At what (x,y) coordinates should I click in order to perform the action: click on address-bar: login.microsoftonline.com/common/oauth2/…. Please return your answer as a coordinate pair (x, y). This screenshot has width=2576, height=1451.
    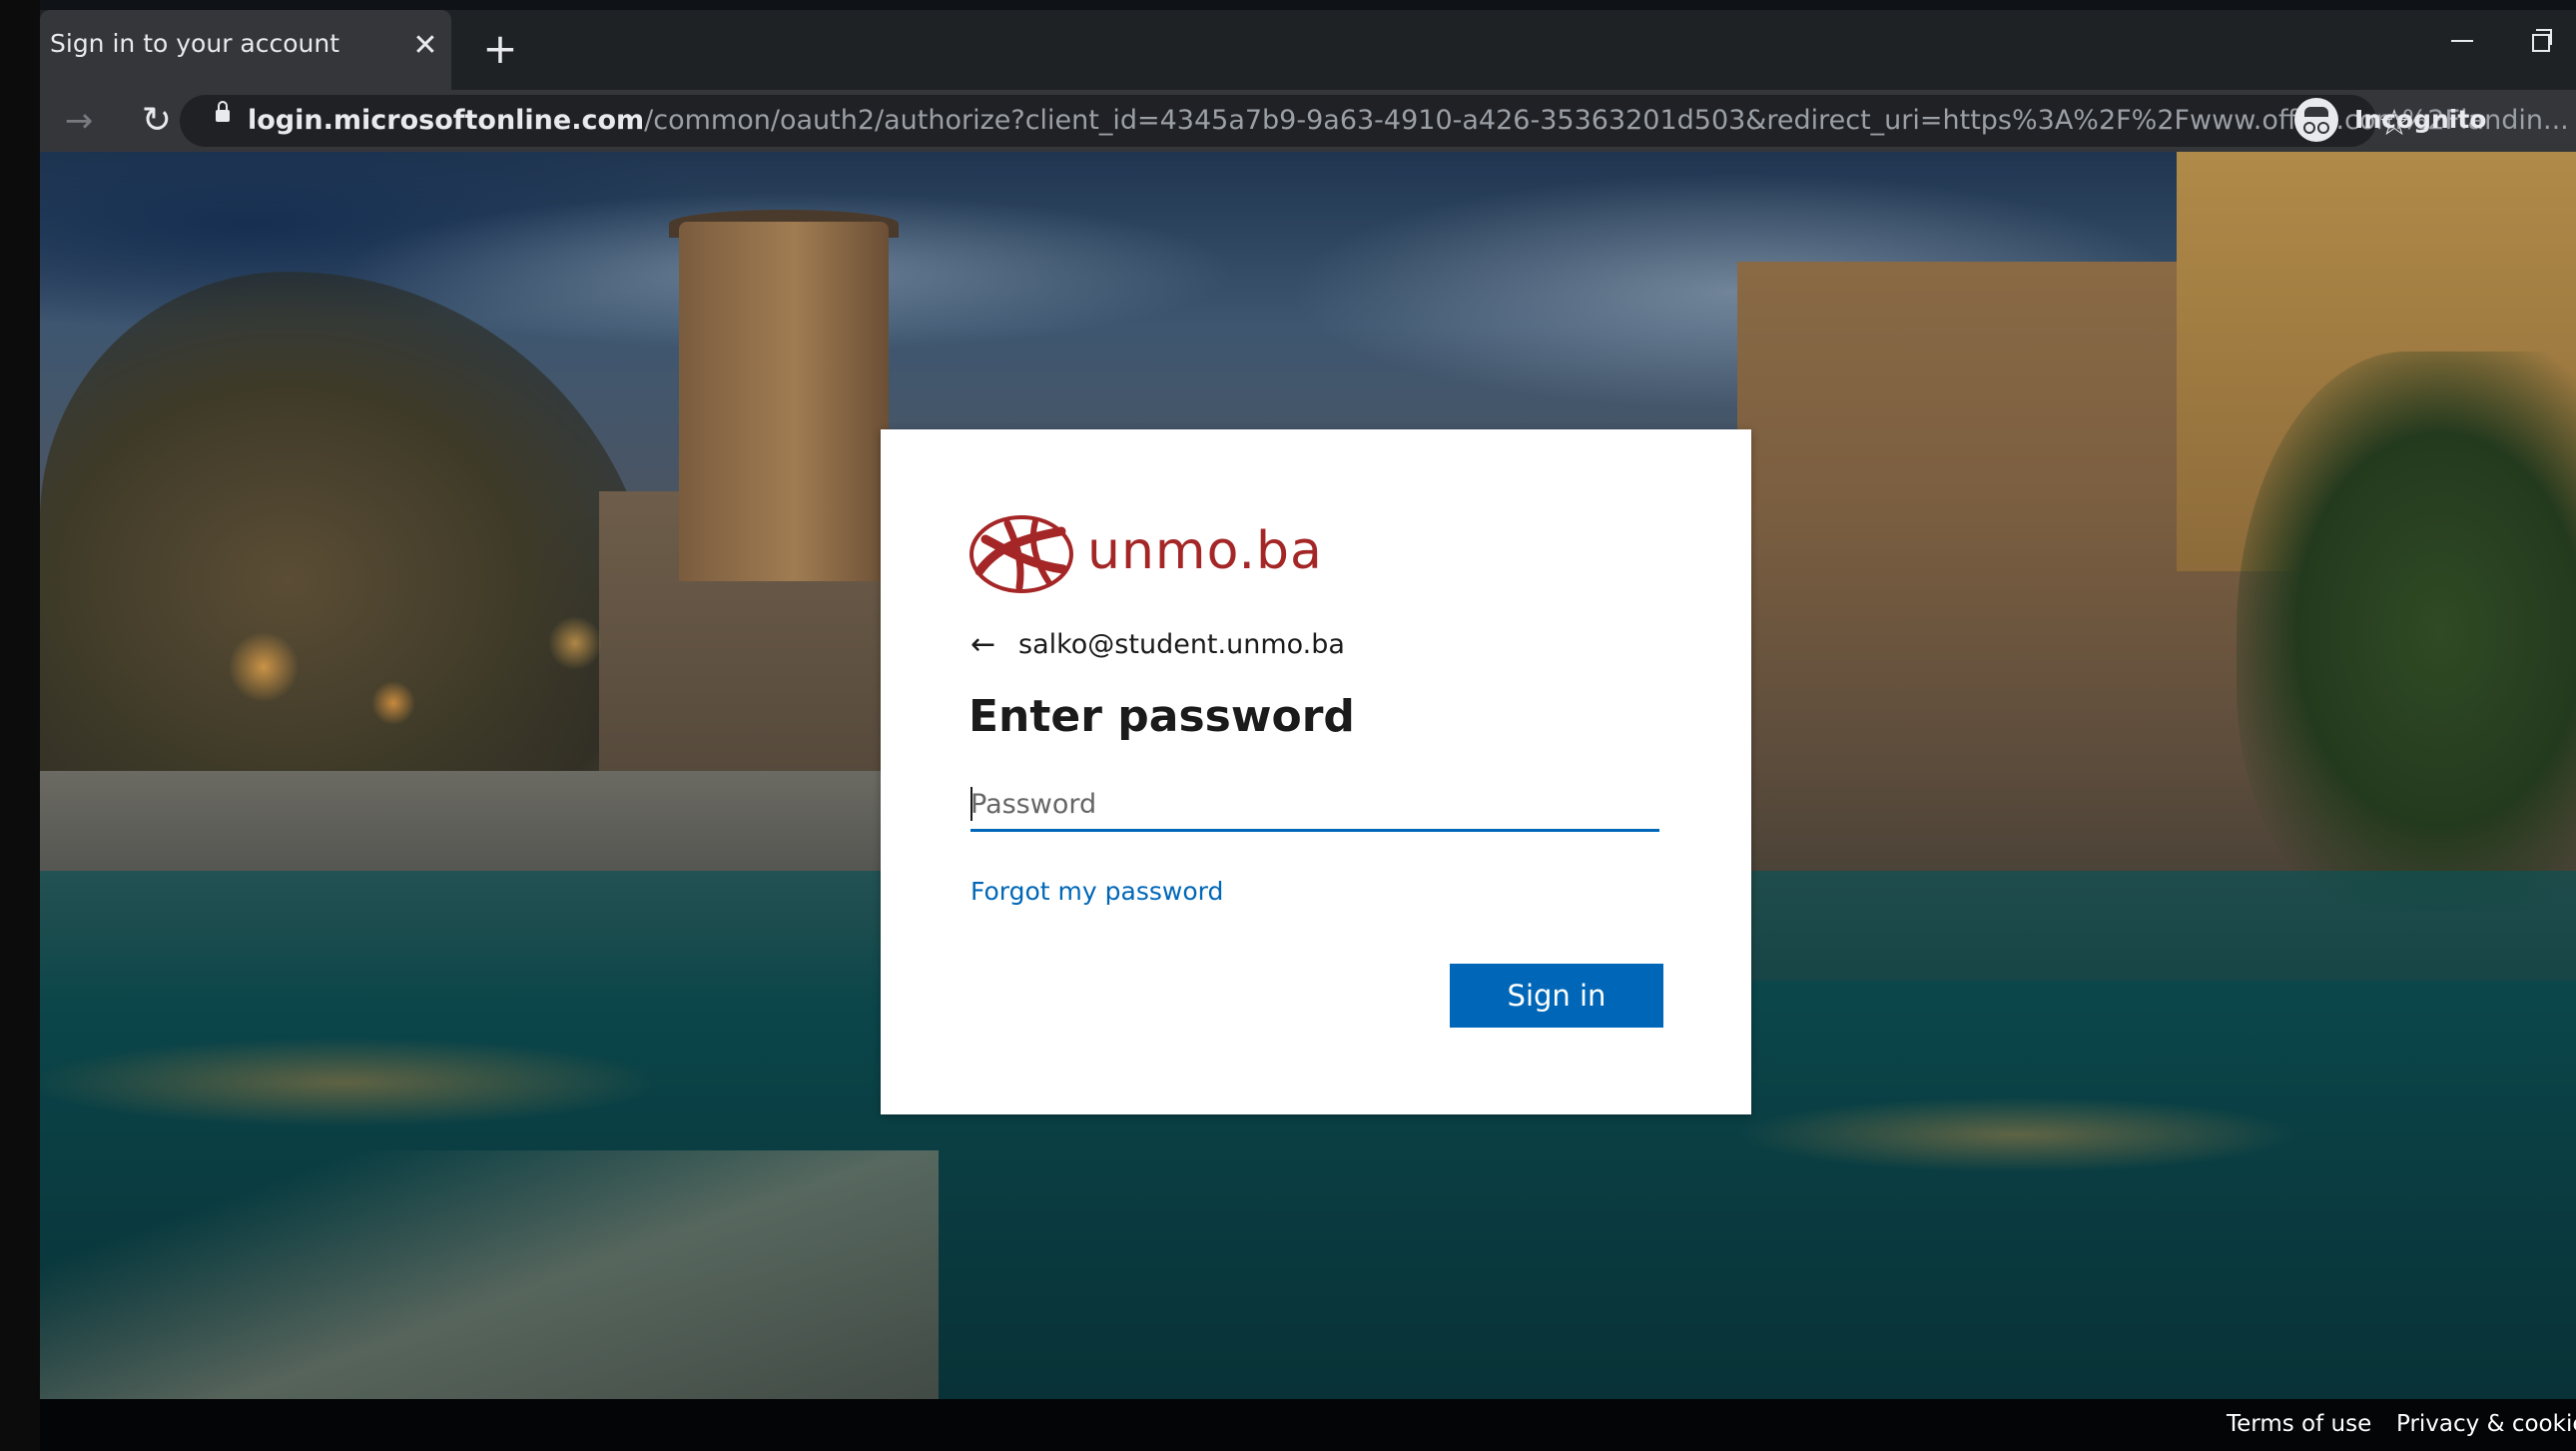
    Looking at the image, I should click on (1374, 121).